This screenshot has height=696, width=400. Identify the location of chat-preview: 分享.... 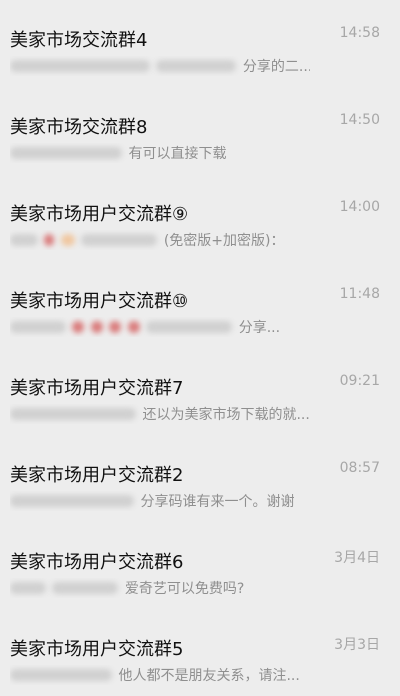
(160, 327).